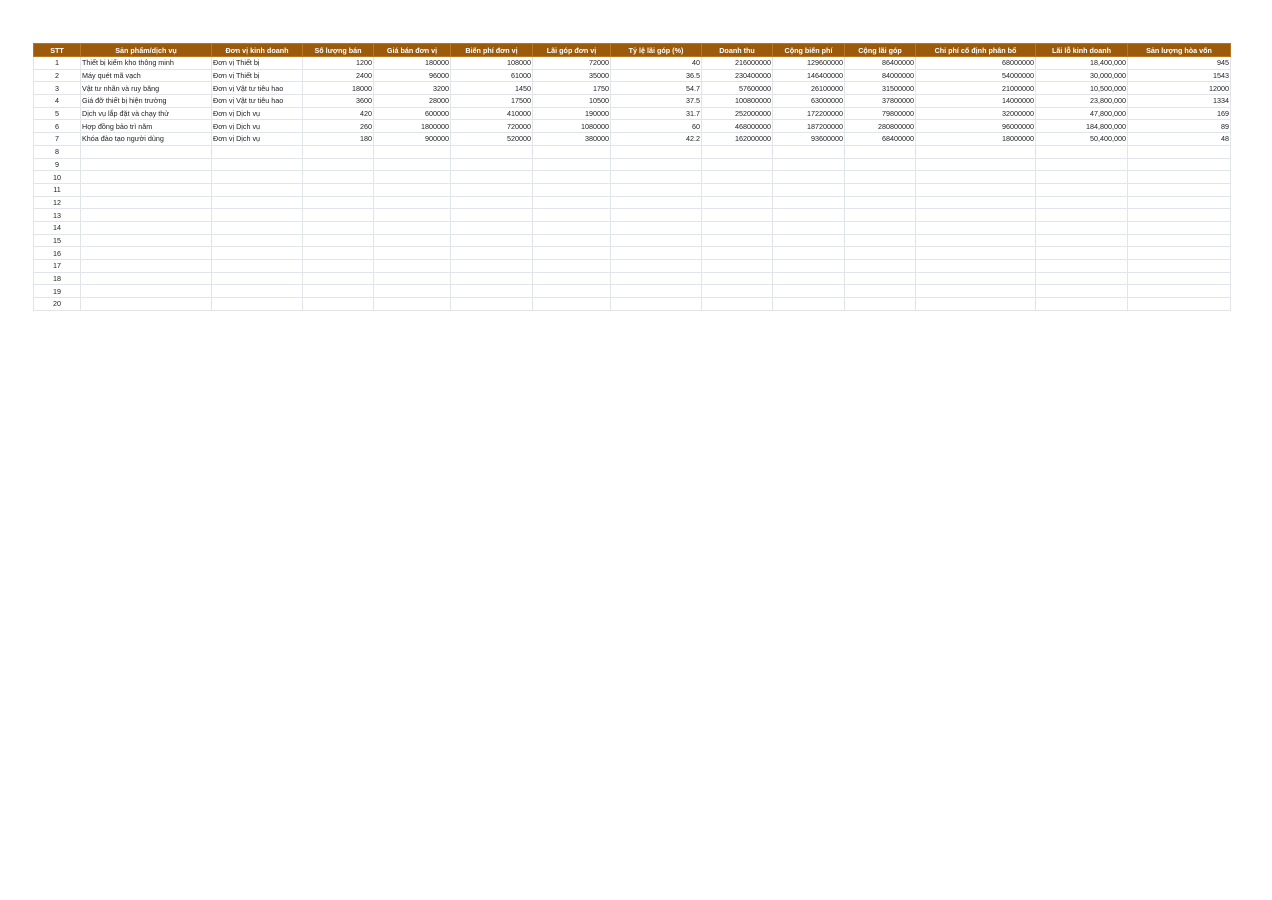 This screenshot has width=1272, height=900. Describe the element at coordinates (57, 63) in the screenshot. I see `cell-stt: 1` at that location.